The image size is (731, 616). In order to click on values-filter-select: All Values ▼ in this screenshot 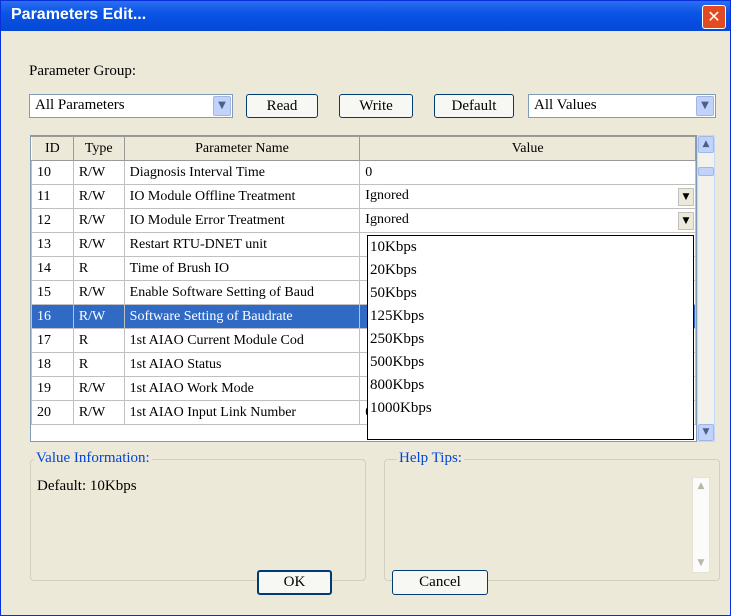, I will do `click(622, 106)`.